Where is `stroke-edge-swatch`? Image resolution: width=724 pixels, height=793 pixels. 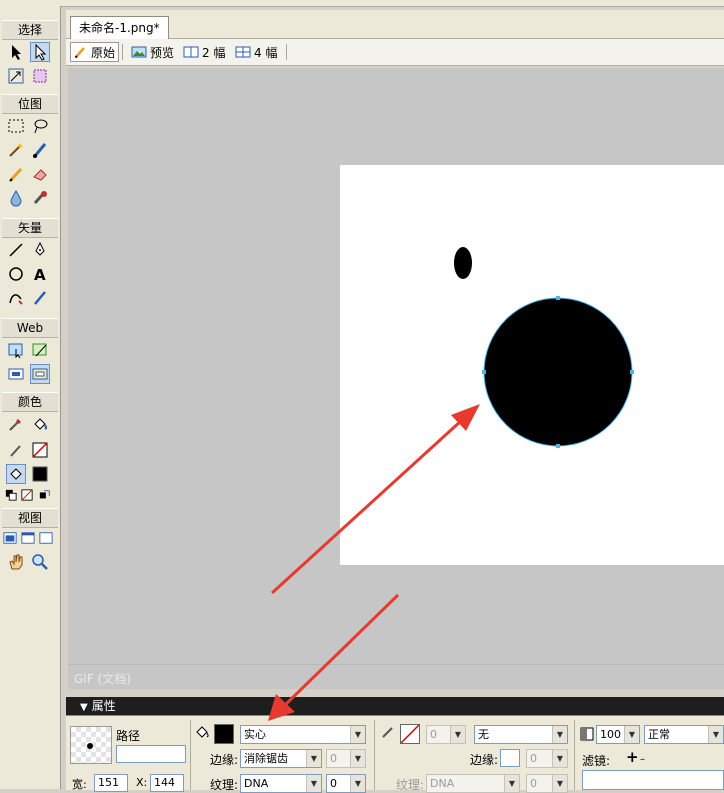 stroke-edge-swatch is located at coordinates (510, 758).